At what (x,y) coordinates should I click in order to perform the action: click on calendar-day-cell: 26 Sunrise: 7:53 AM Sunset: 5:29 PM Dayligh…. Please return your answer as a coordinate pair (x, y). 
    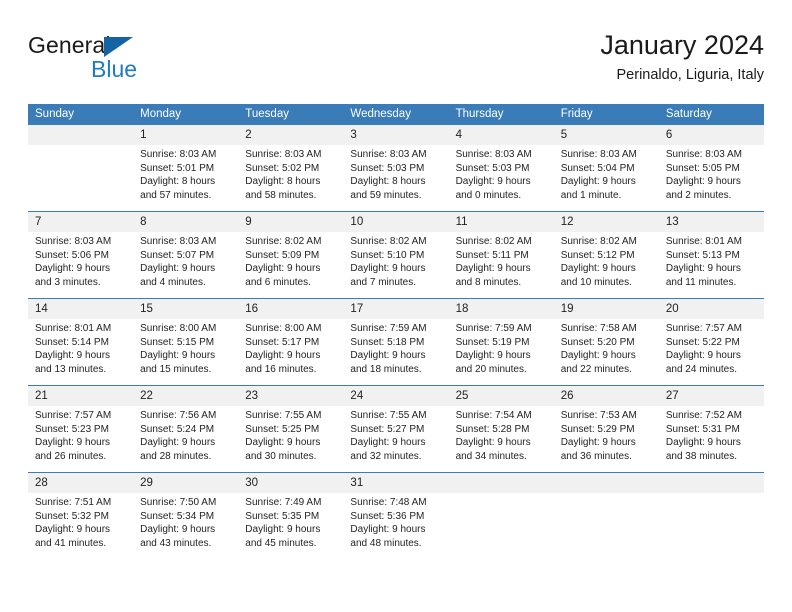
    Looking at the image, I should click on (606, 429).